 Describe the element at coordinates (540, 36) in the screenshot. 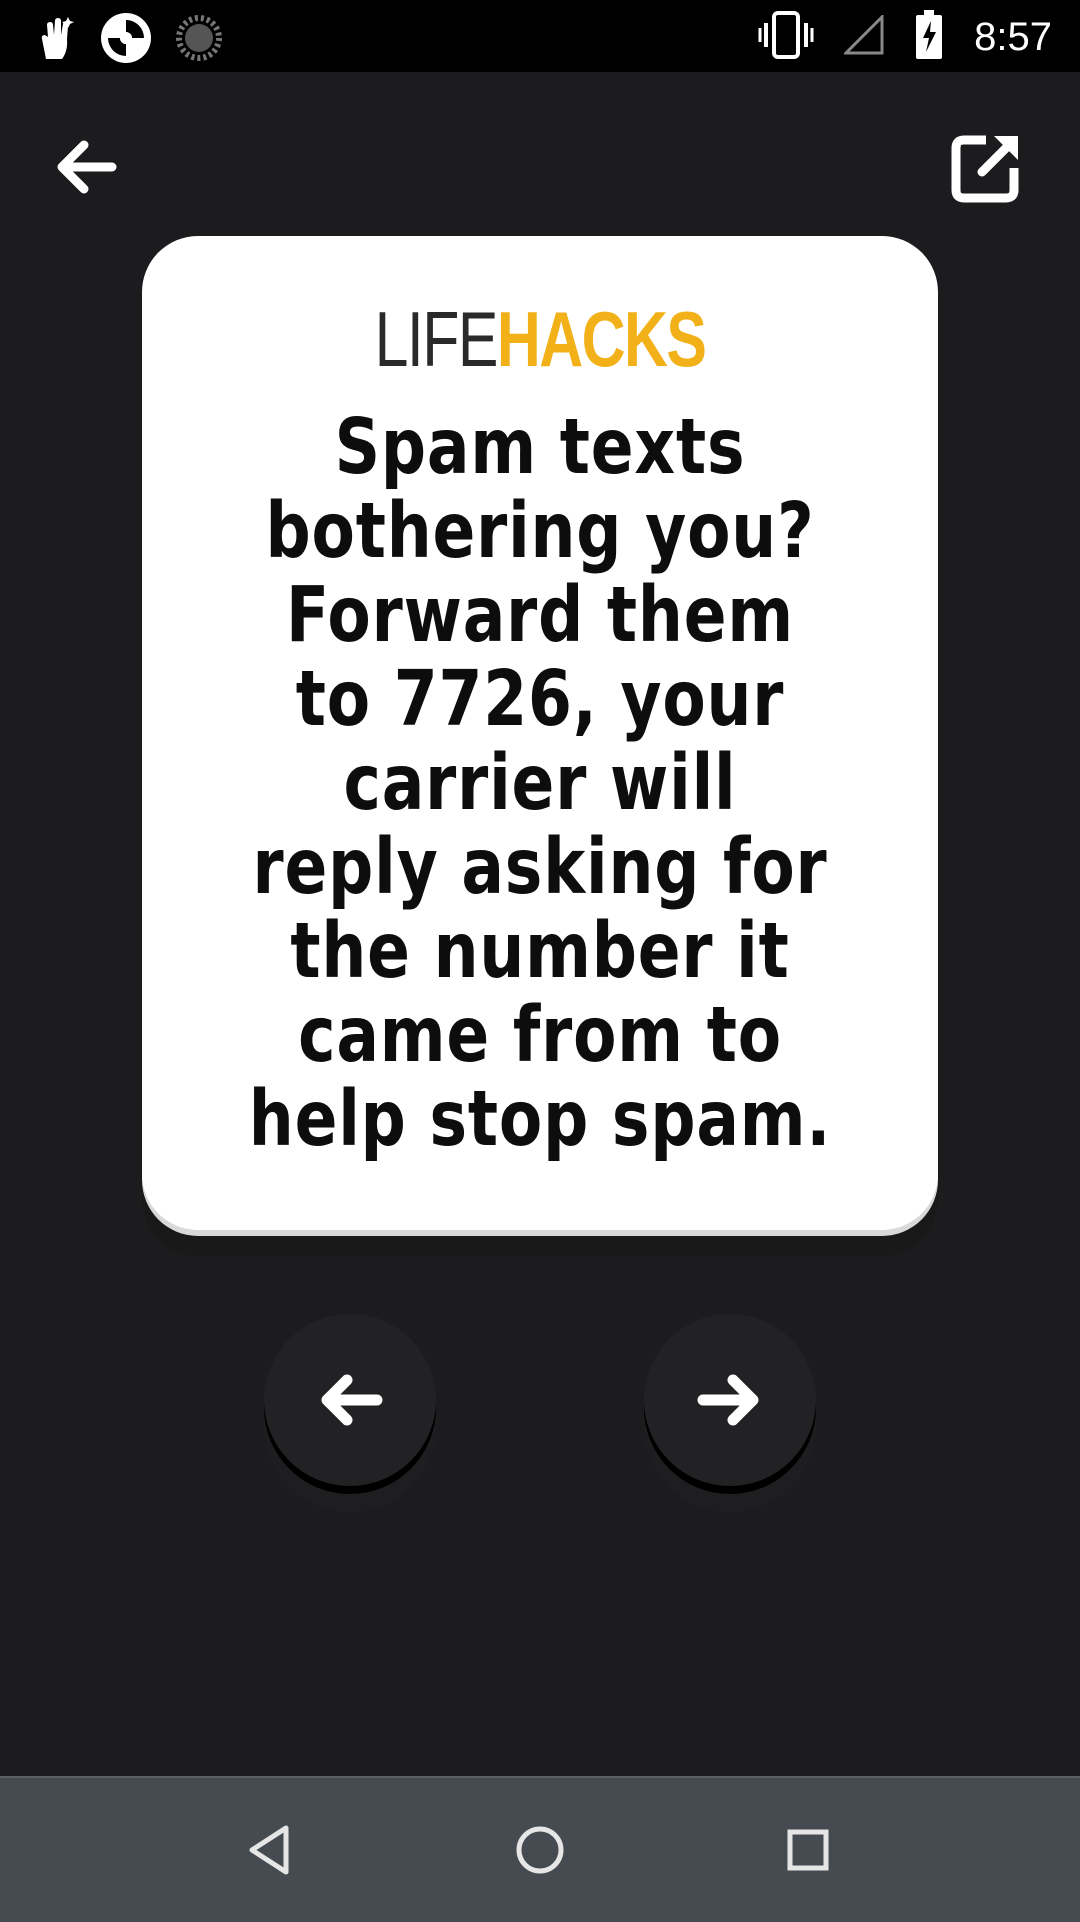

I see `status-bar: 8:57` at that location.